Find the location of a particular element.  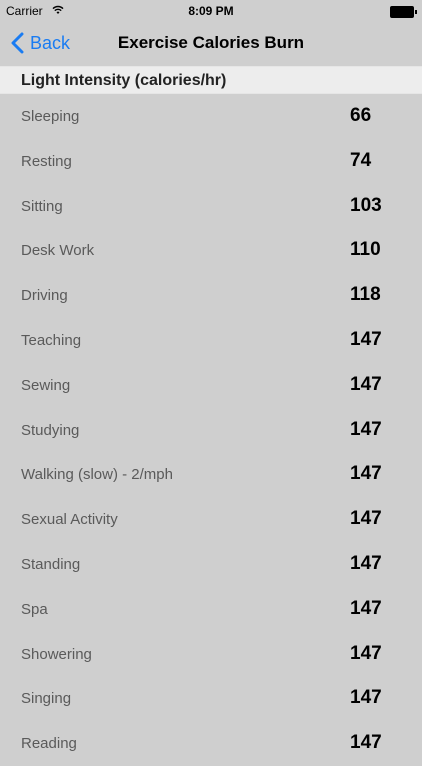

list-item: Sewing 147 is located at coordinates (211, 385).